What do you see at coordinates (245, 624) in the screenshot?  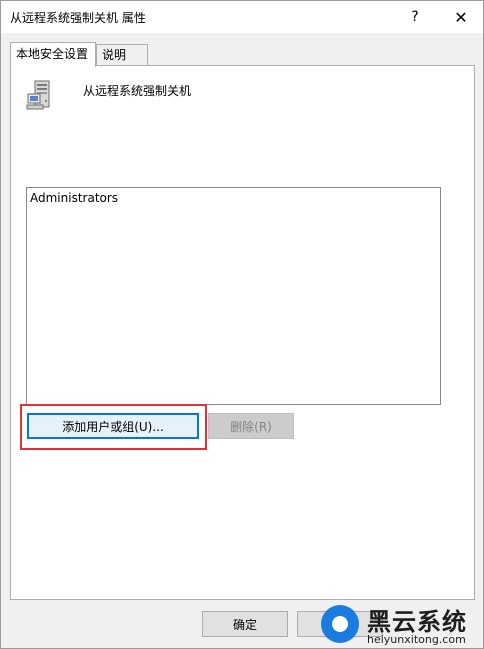 I see `ok-button: 确定` at bounding box center [245, 624].